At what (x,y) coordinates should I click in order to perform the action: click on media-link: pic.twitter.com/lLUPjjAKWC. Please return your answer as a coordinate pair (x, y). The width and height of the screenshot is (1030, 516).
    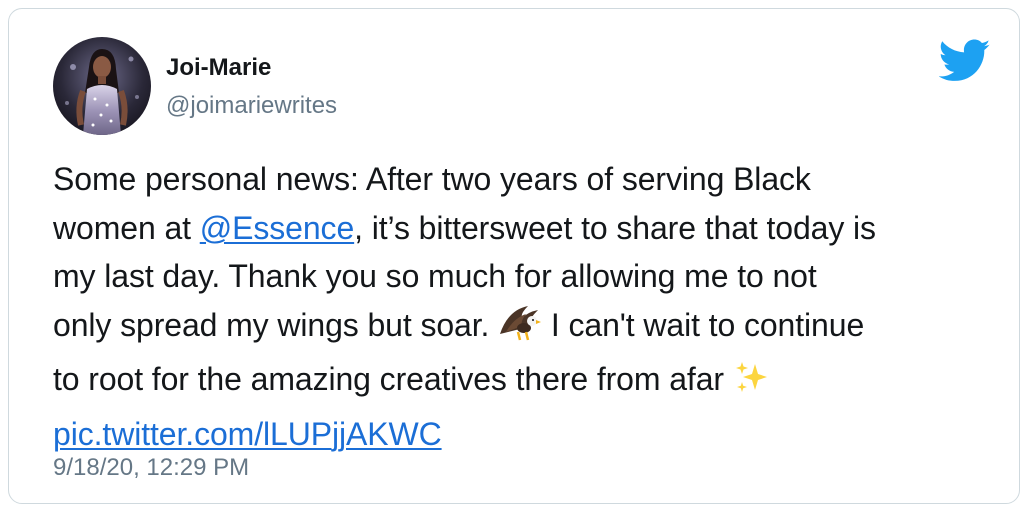
    Looking at the image, I should click on (247, 434).